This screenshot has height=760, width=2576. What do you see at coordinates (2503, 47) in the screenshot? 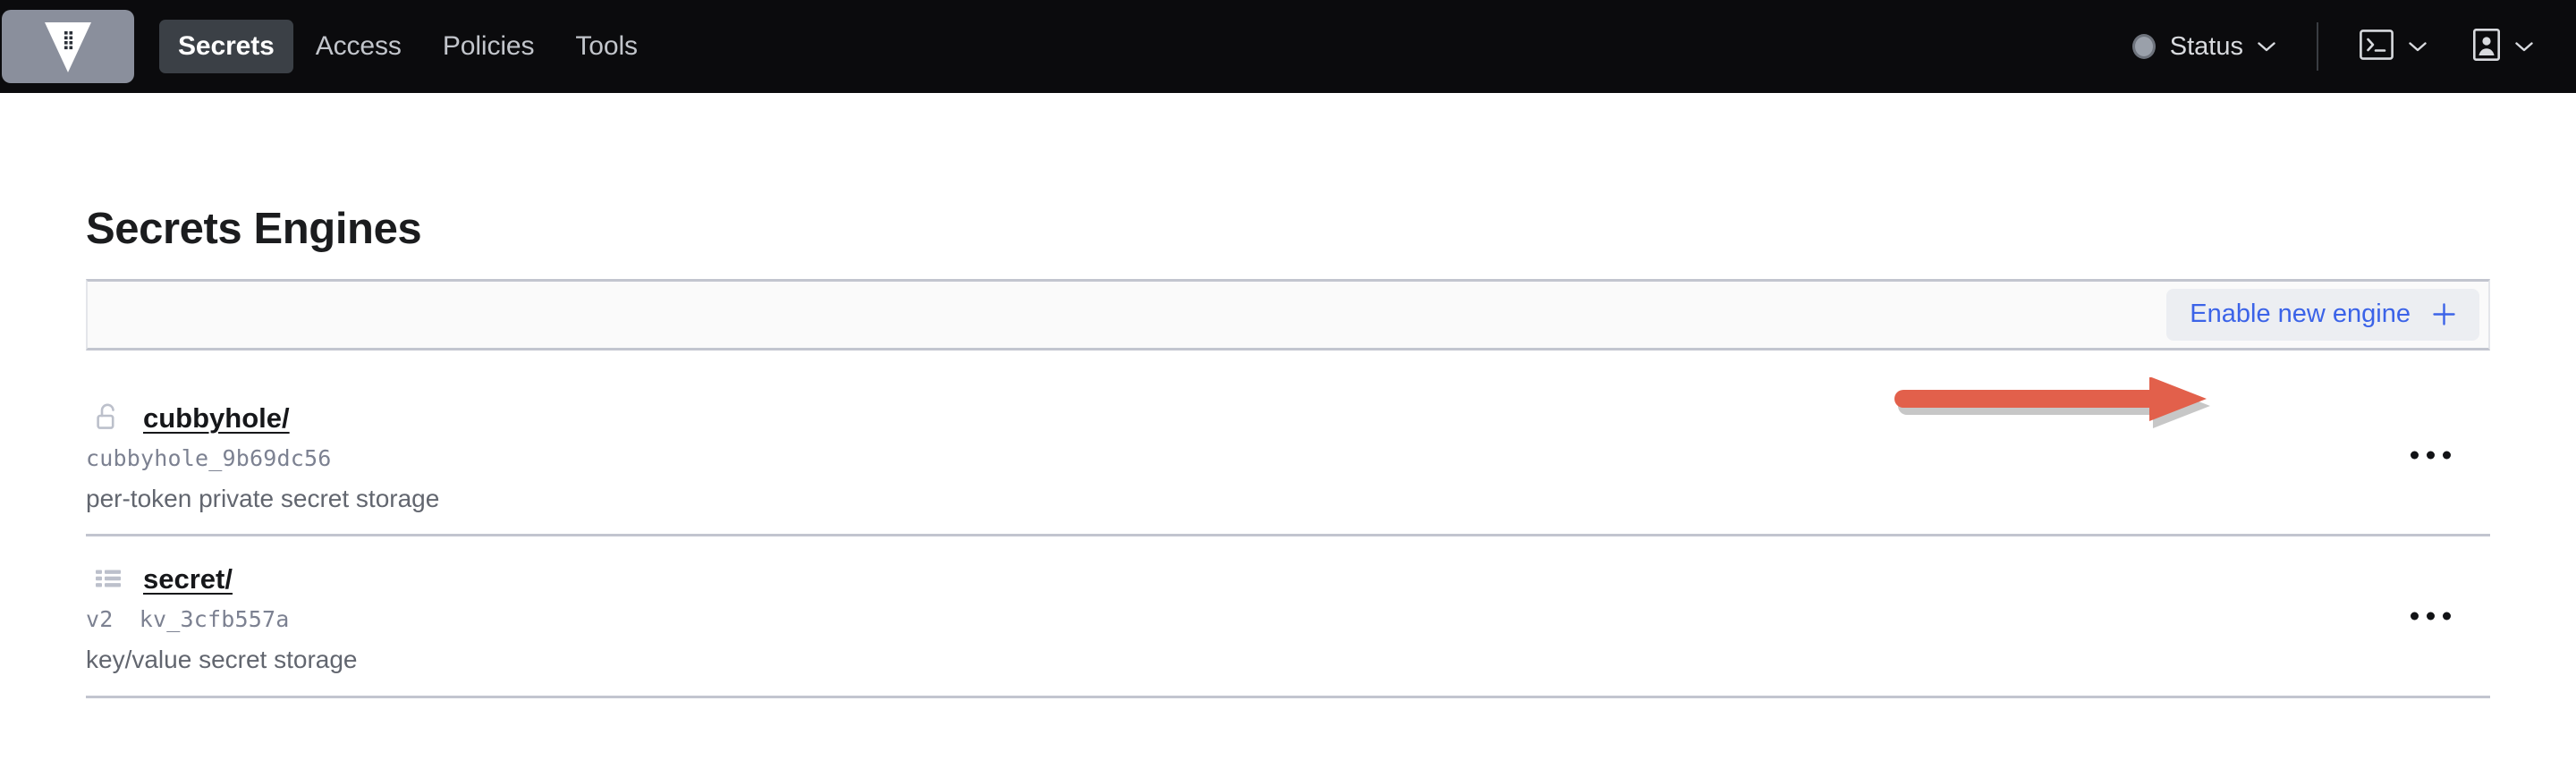
I see `user-menu-button` at bounding box center [2503, 47].